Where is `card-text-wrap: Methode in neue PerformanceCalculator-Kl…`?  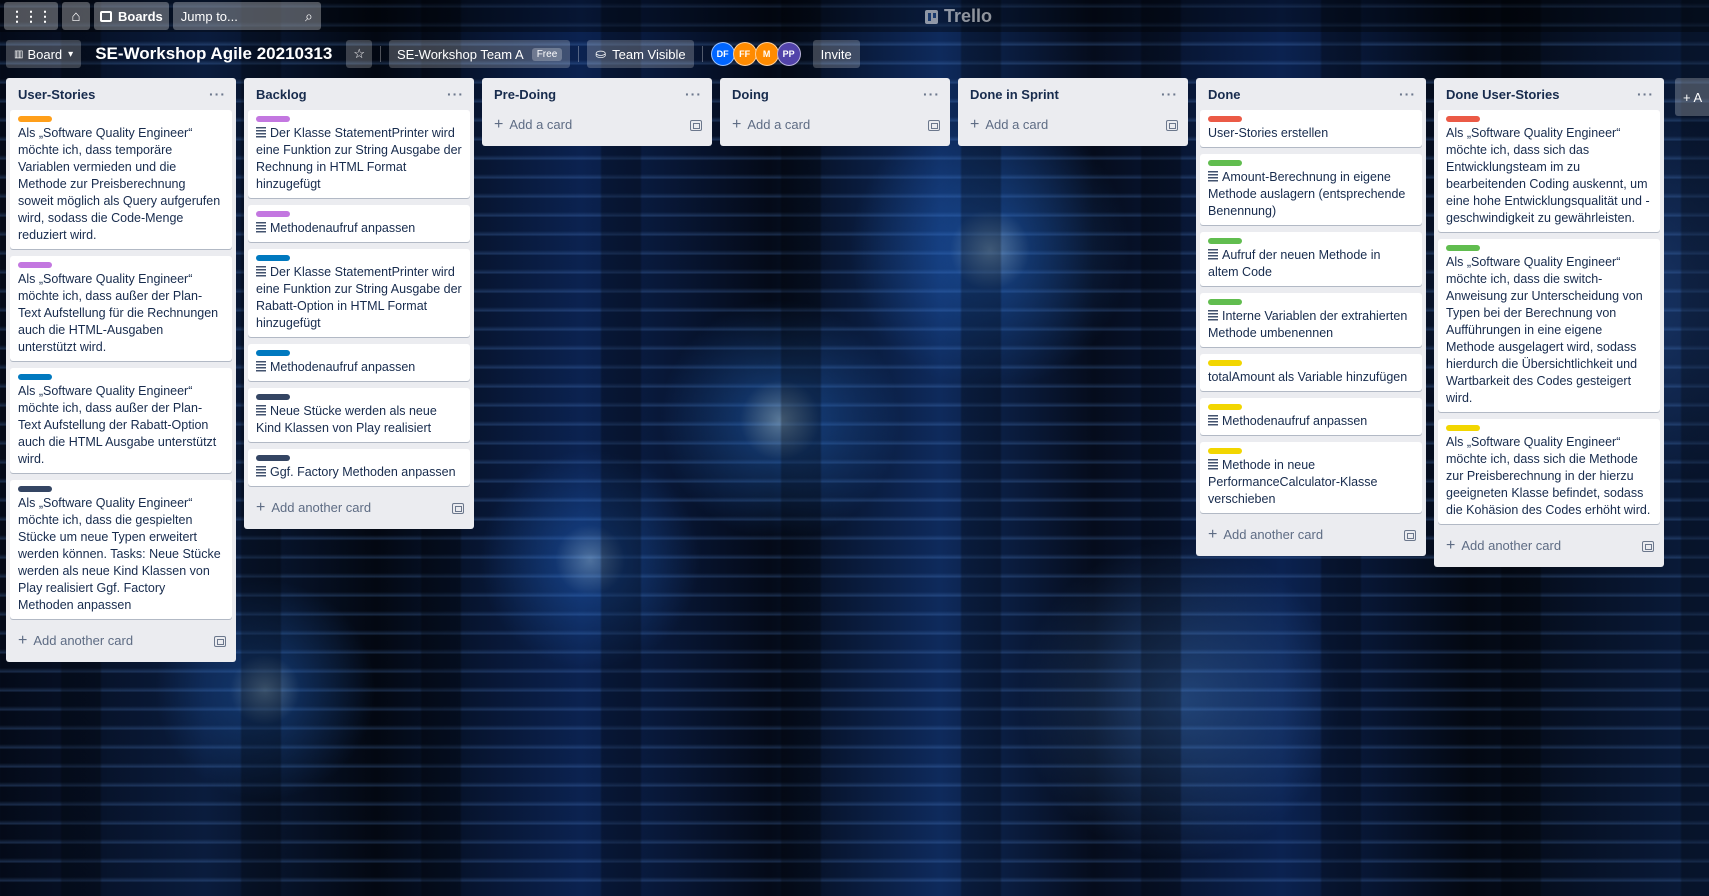
card-text-wrap: Methode in neue PerformanceCalculator-Kl… is located at coordinates (1311, 482).